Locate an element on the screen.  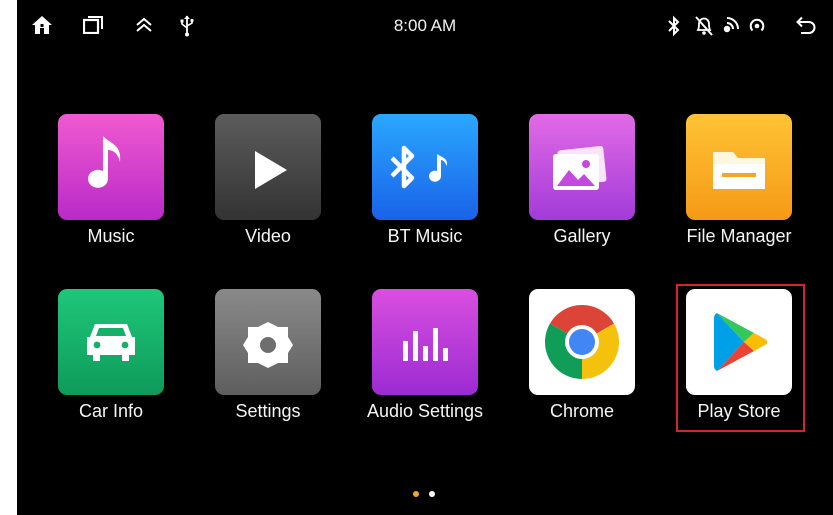
wifi-hotspot-icon is located at coordinates (731, 25).